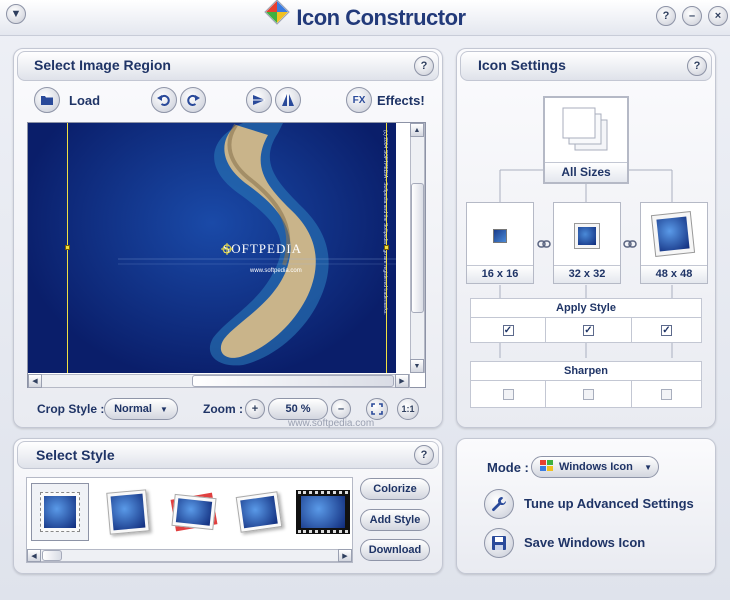 The height and width of the screenshot is (600, 730). I want to click on size-48-button: 48 x 48, so click(674, 243).